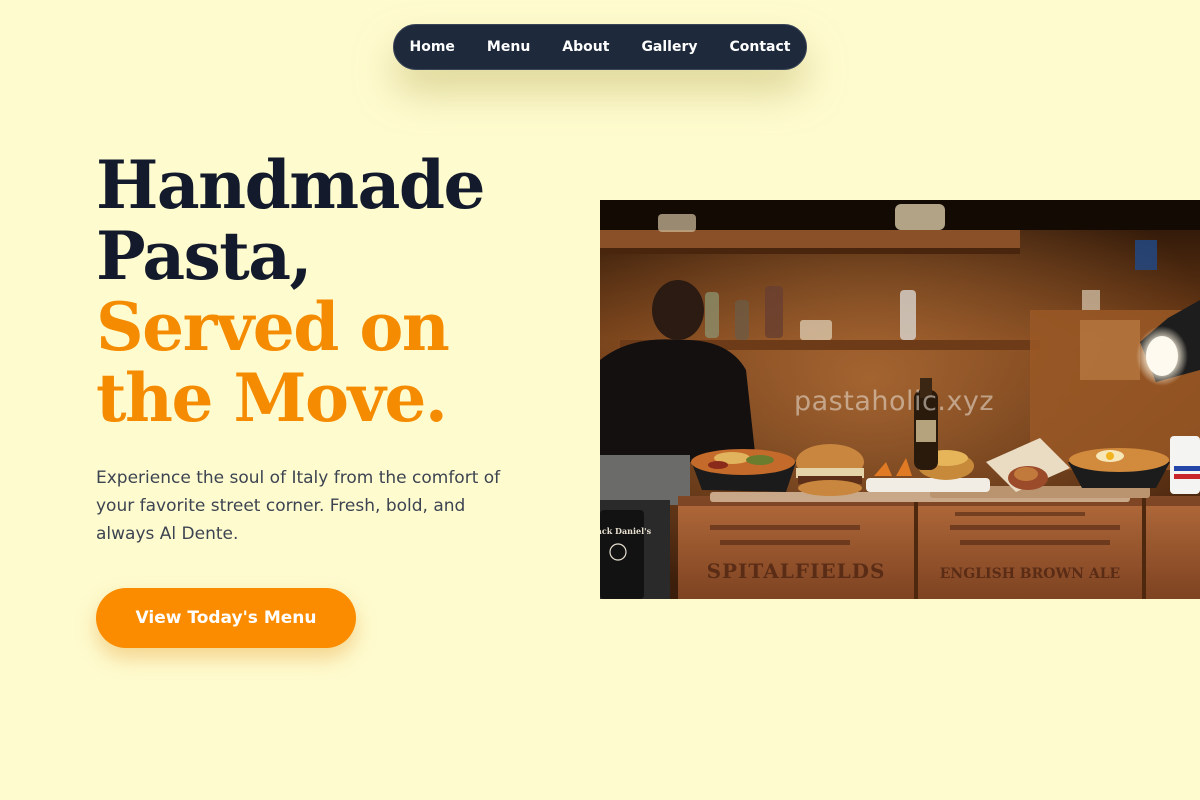 This screenshot has height=800, width=1200. What do you see at coordinates (585, 47) in the screenshot?
I see `nav-item-about: About` at bounding box center [585, 47].